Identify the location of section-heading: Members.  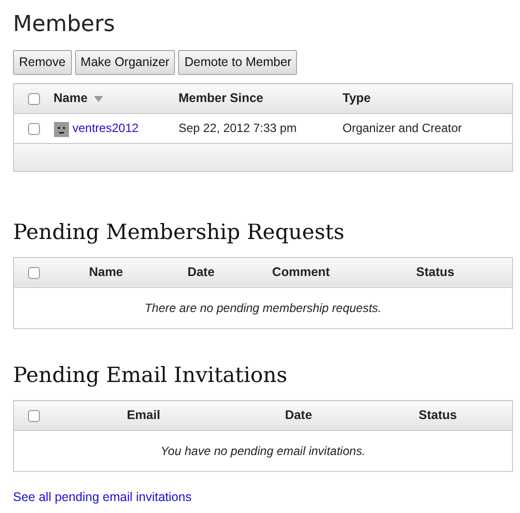
(64, 25).